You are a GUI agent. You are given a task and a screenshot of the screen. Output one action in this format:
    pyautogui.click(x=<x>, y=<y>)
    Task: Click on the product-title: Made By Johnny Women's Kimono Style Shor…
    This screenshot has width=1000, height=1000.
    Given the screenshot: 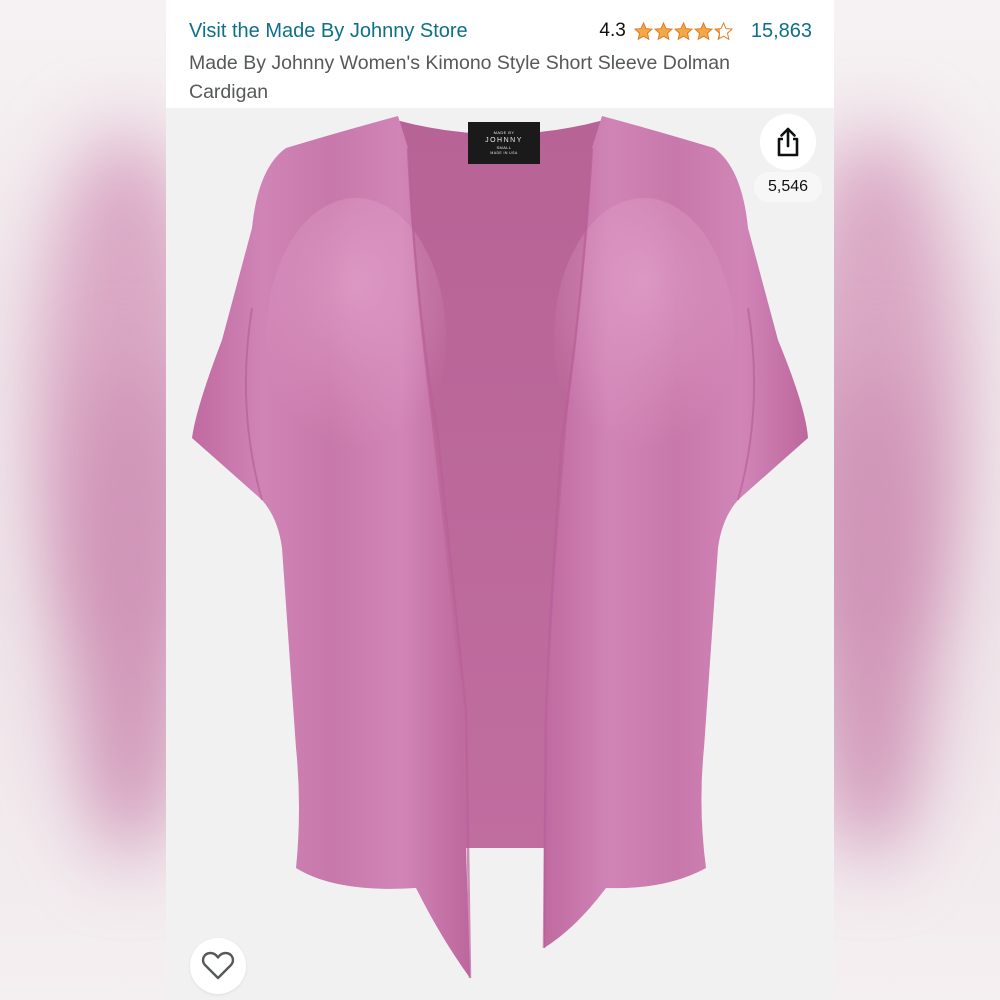 What is the action you would take?
    pyautogui.click(x=459, y=77)
    